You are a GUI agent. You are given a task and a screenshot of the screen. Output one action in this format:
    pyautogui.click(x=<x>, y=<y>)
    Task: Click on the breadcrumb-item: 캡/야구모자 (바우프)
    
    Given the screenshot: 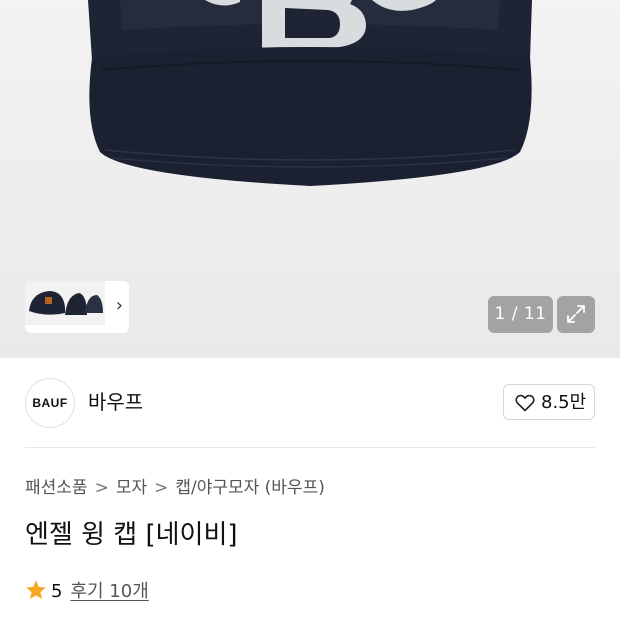 What is the action you would take?
    pyautogui.click(x=250, y=488)
    